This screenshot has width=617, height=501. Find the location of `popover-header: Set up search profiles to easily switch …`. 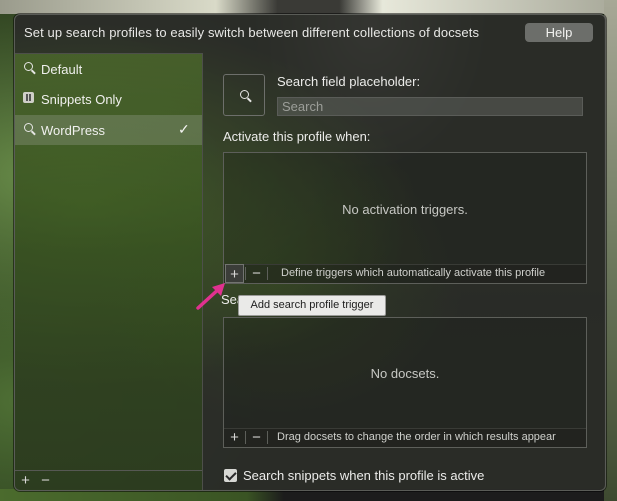

popover-header: Set up search profiles to easily switch … is located at coordinates (310, 34).